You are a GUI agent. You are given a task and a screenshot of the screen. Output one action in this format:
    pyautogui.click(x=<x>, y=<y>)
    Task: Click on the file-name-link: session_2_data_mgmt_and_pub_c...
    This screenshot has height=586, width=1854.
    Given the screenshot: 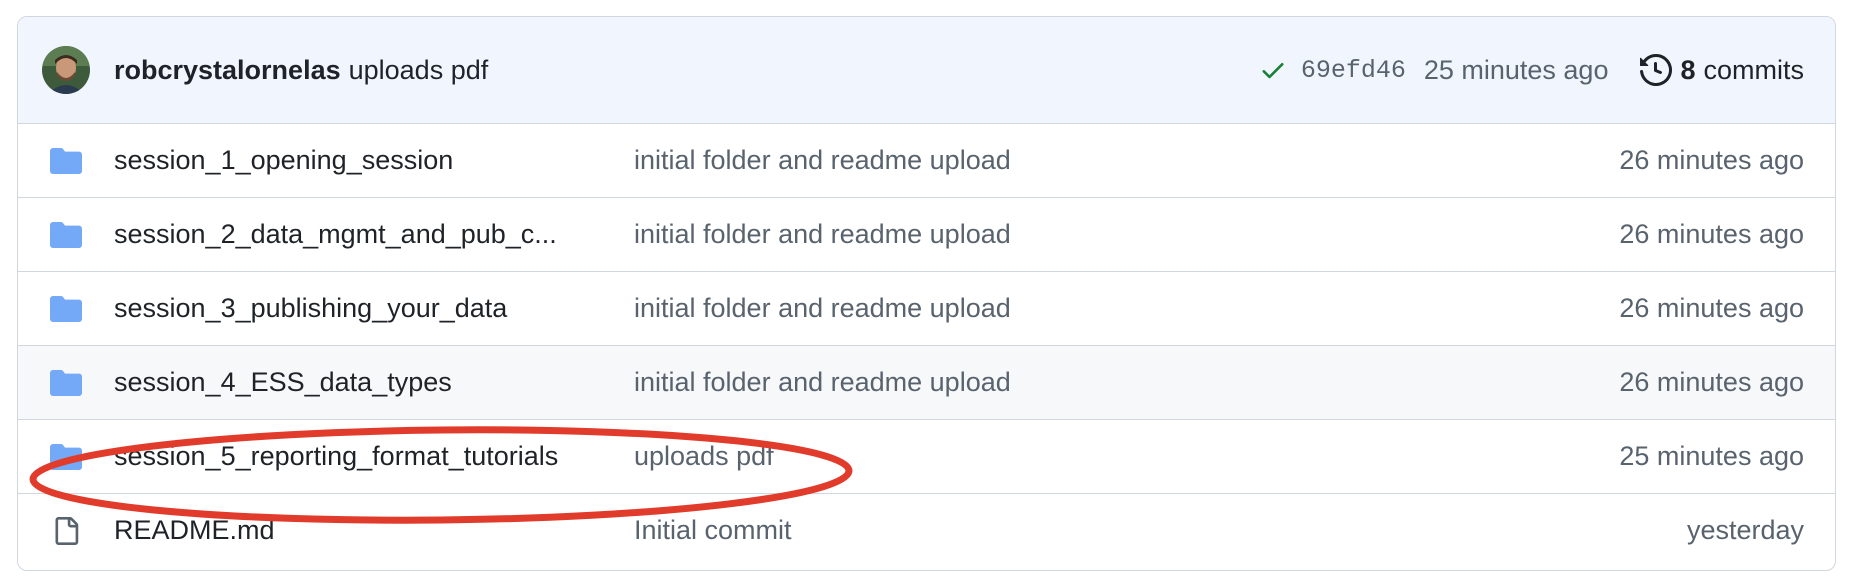 What is the action you would take?
    pyautogui.click(x=374, y=234)
    